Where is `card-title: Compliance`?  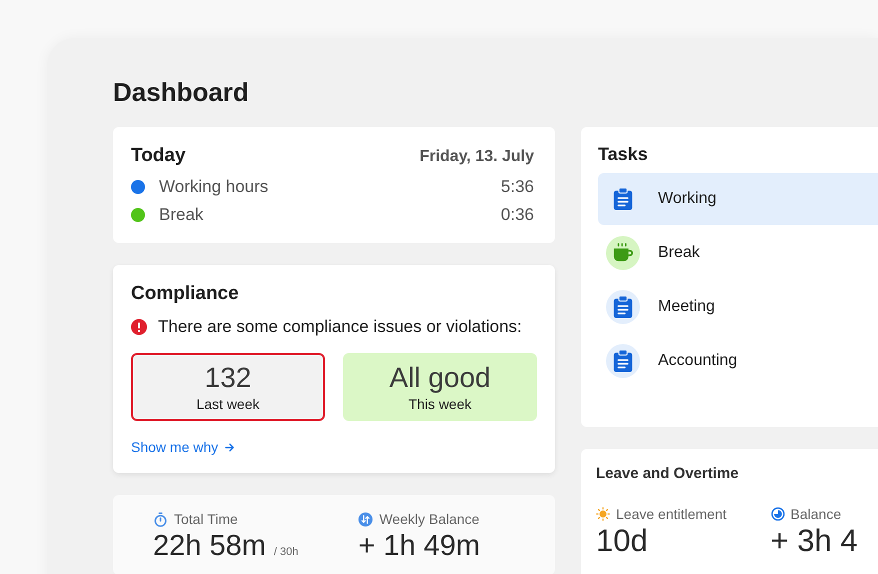 card-title: Compliance is located at coordinates (185, 294).